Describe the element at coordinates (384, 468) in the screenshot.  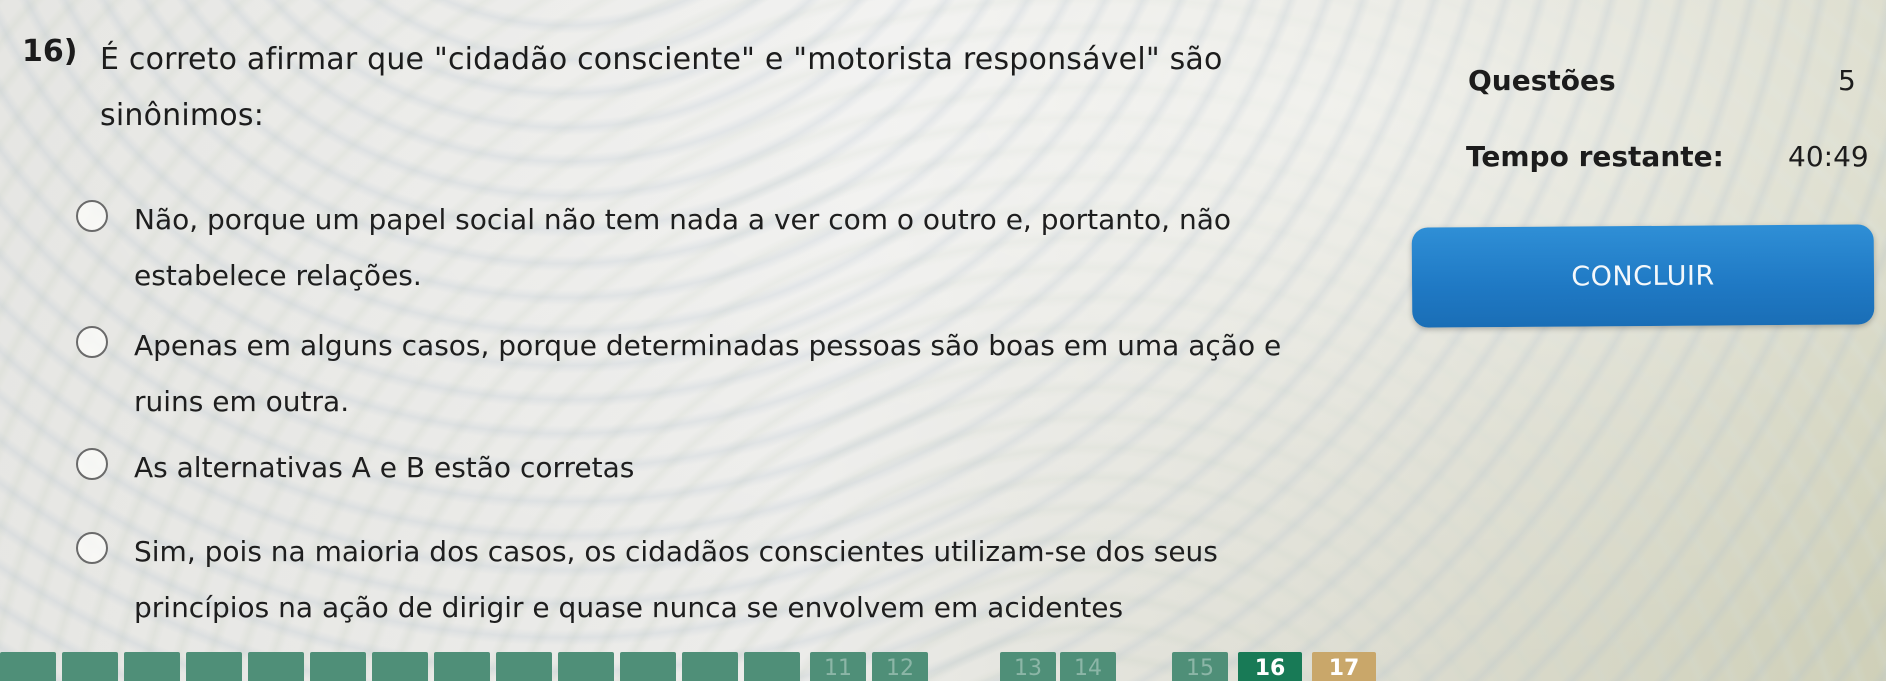
I see `option-c-text: As alternativas A e B estão corretas` at that location.